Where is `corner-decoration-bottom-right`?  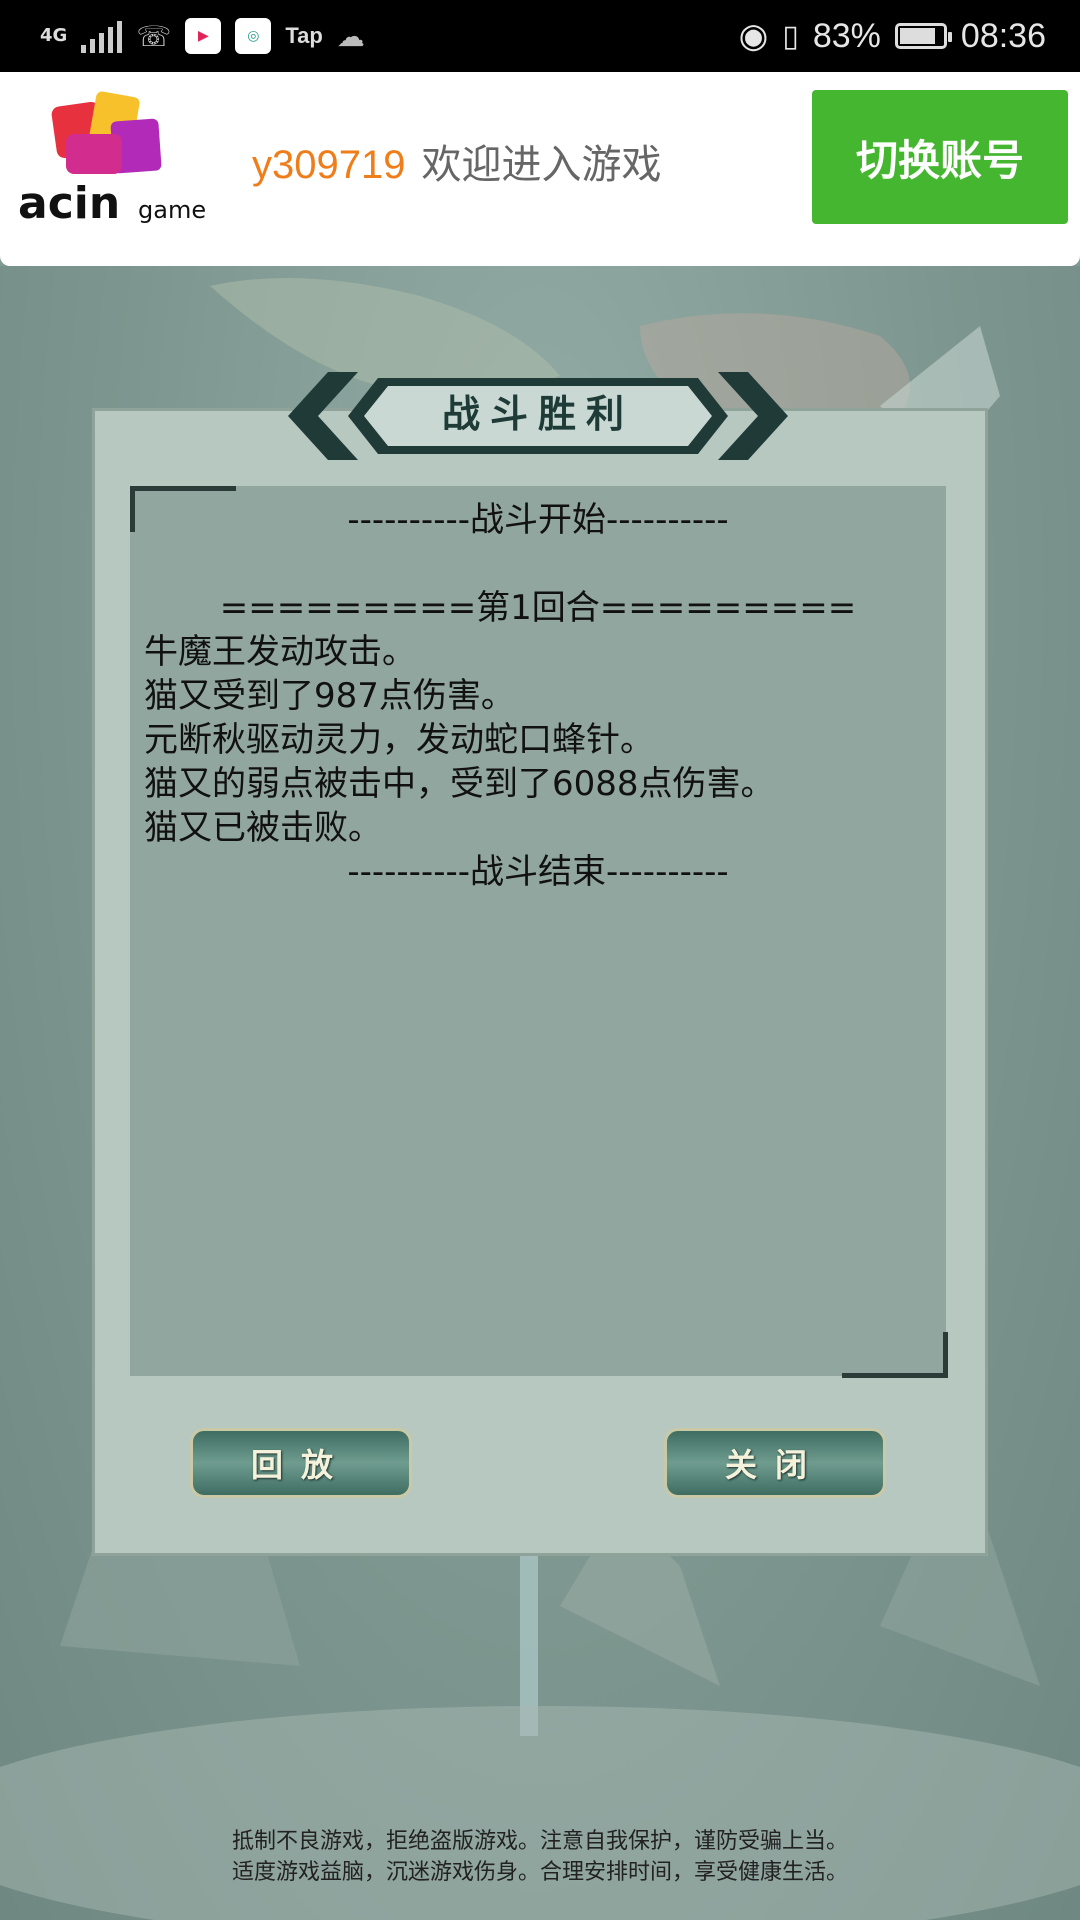 corner-decoration-bottom-right is located at coordinates (895, 1355).